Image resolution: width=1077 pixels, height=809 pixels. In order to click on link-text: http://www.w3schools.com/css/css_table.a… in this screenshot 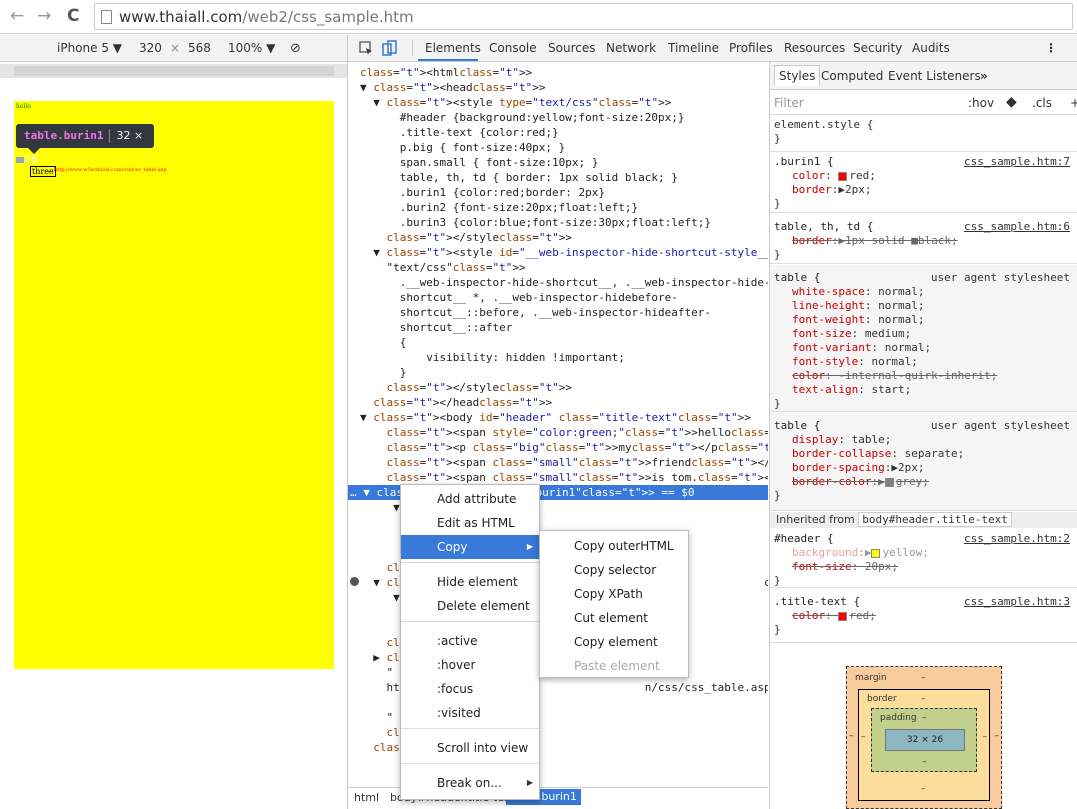, I will do `click(110, 170)`.